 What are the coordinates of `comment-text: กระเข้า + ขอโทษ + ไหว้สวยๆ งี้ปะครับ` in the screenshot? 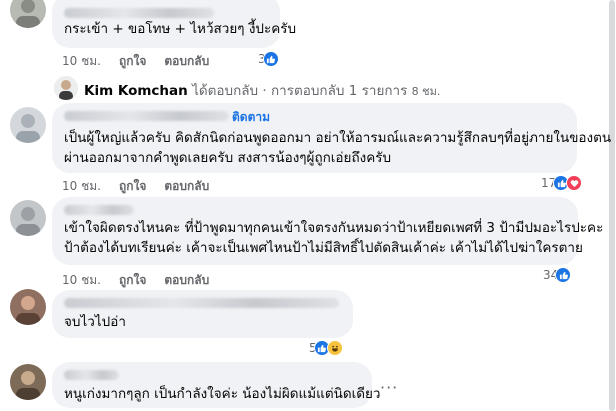 It's located at (180, 29).